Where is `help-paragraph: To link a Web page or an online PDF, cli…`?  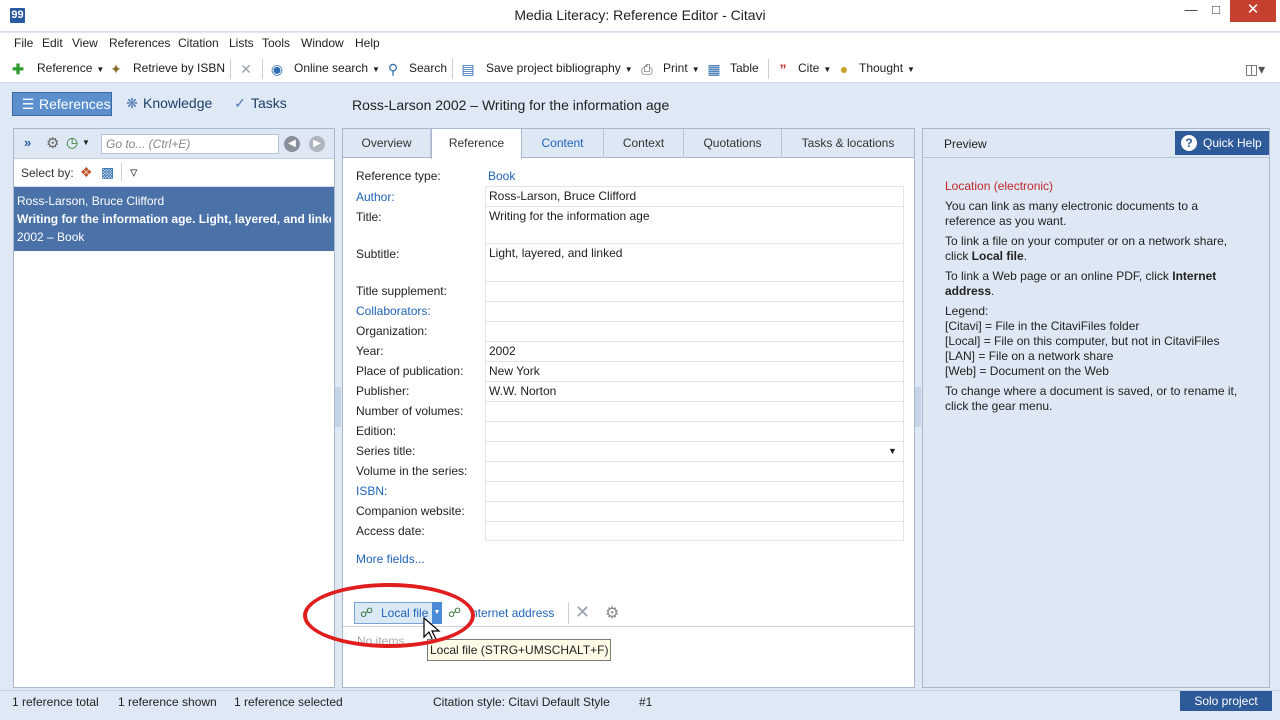 help-paragraph: To link a Web page or an online PDF, cli… is located at coordinates (1095, 284).